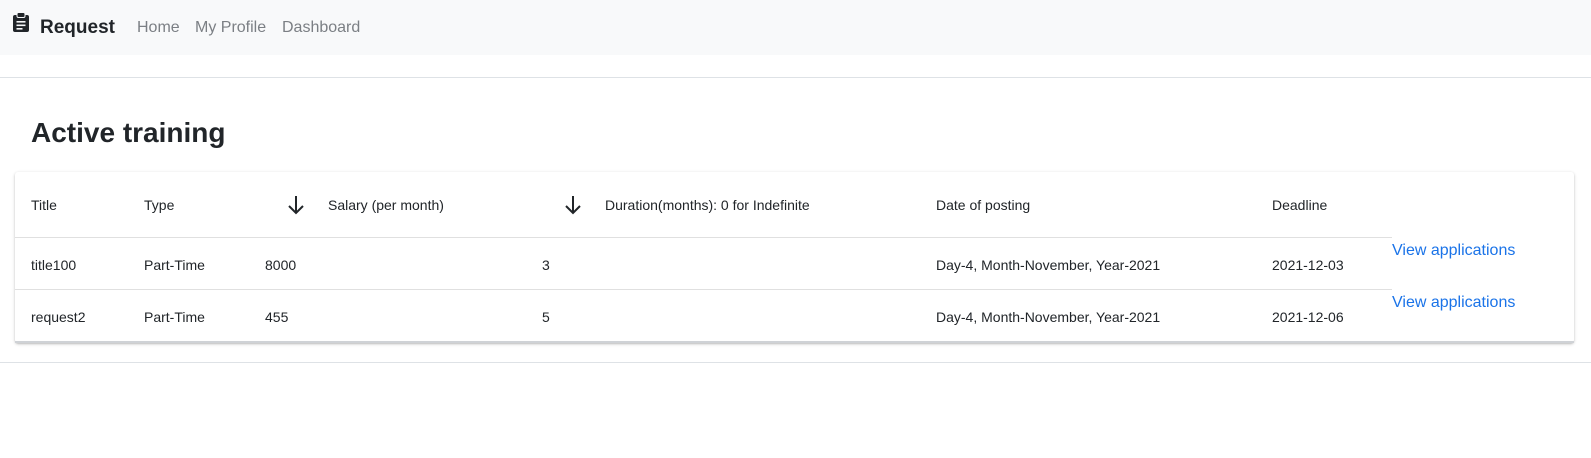 The width and height of the screenshot is (1591, 458). I want to click on page-title: Active training, so click(128, 132).